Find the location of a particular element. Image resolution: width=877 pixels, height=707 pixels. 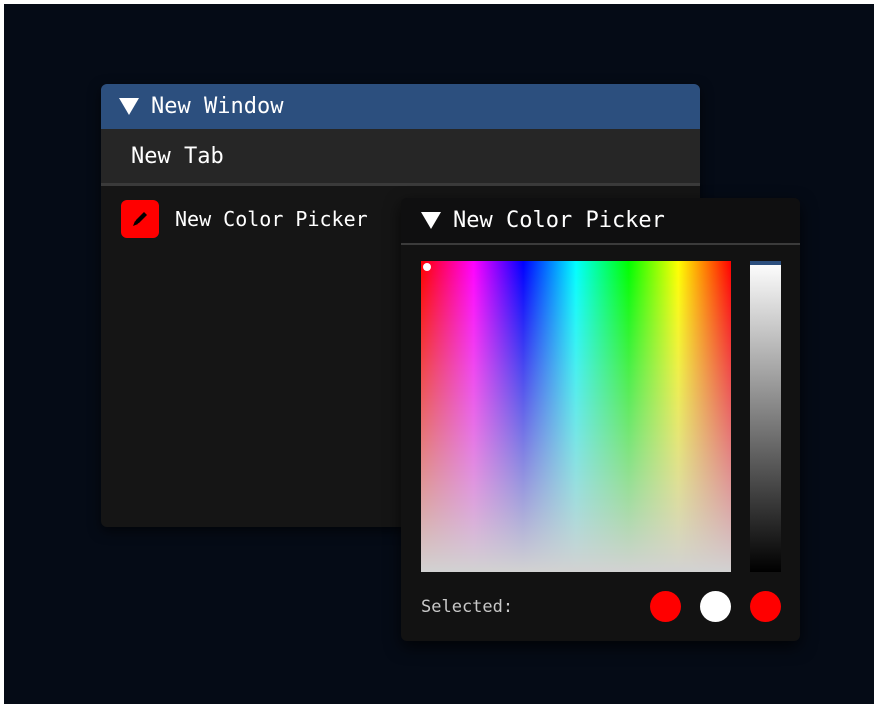

main-window-title: New Window is located at coordinates (217, 106).